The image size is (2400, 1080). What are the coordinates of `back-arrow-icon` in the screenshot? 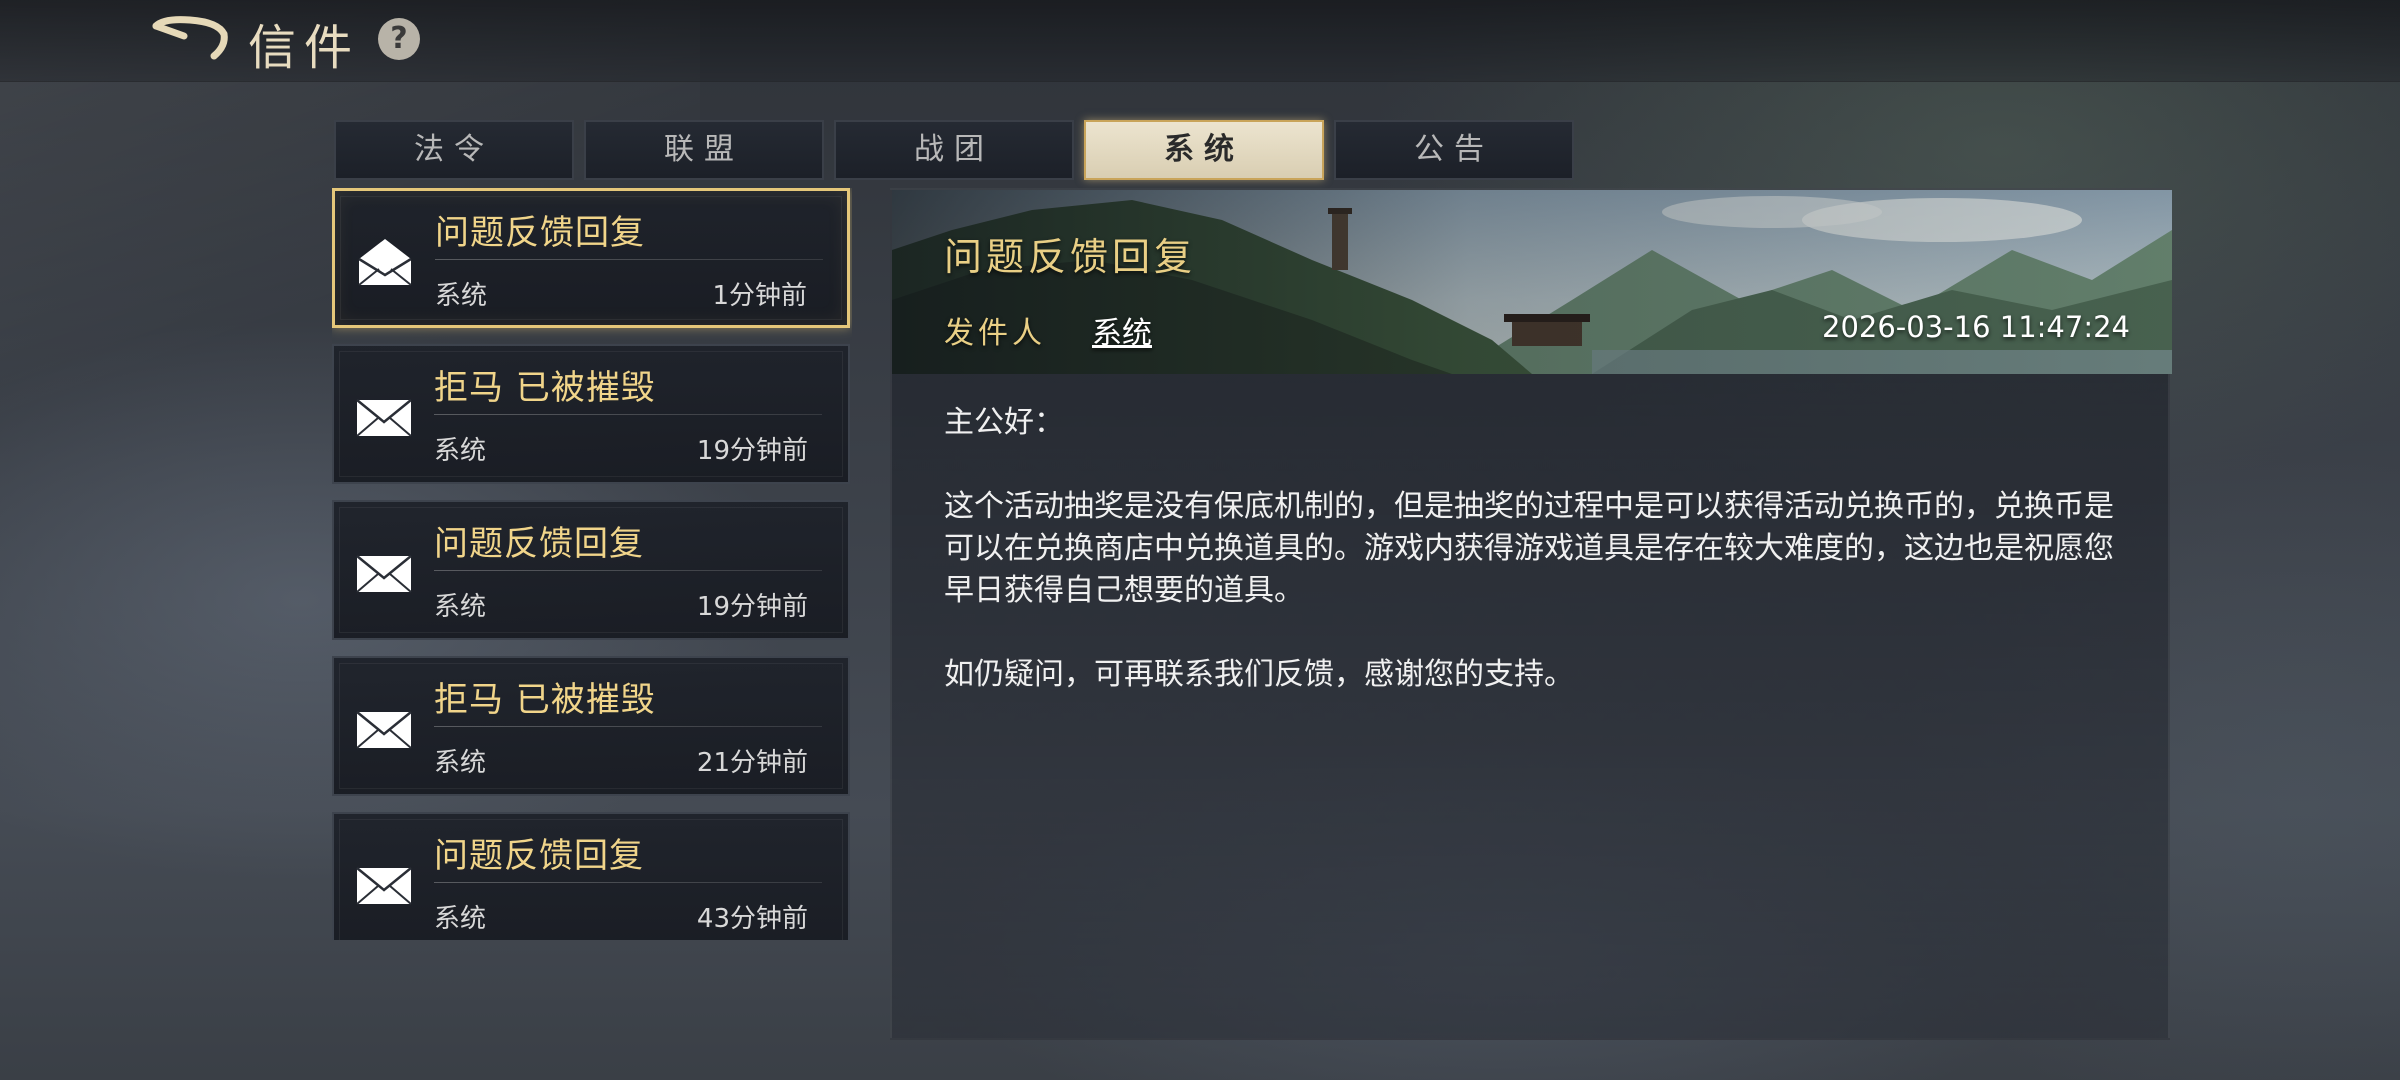 It's located at (190, 38).